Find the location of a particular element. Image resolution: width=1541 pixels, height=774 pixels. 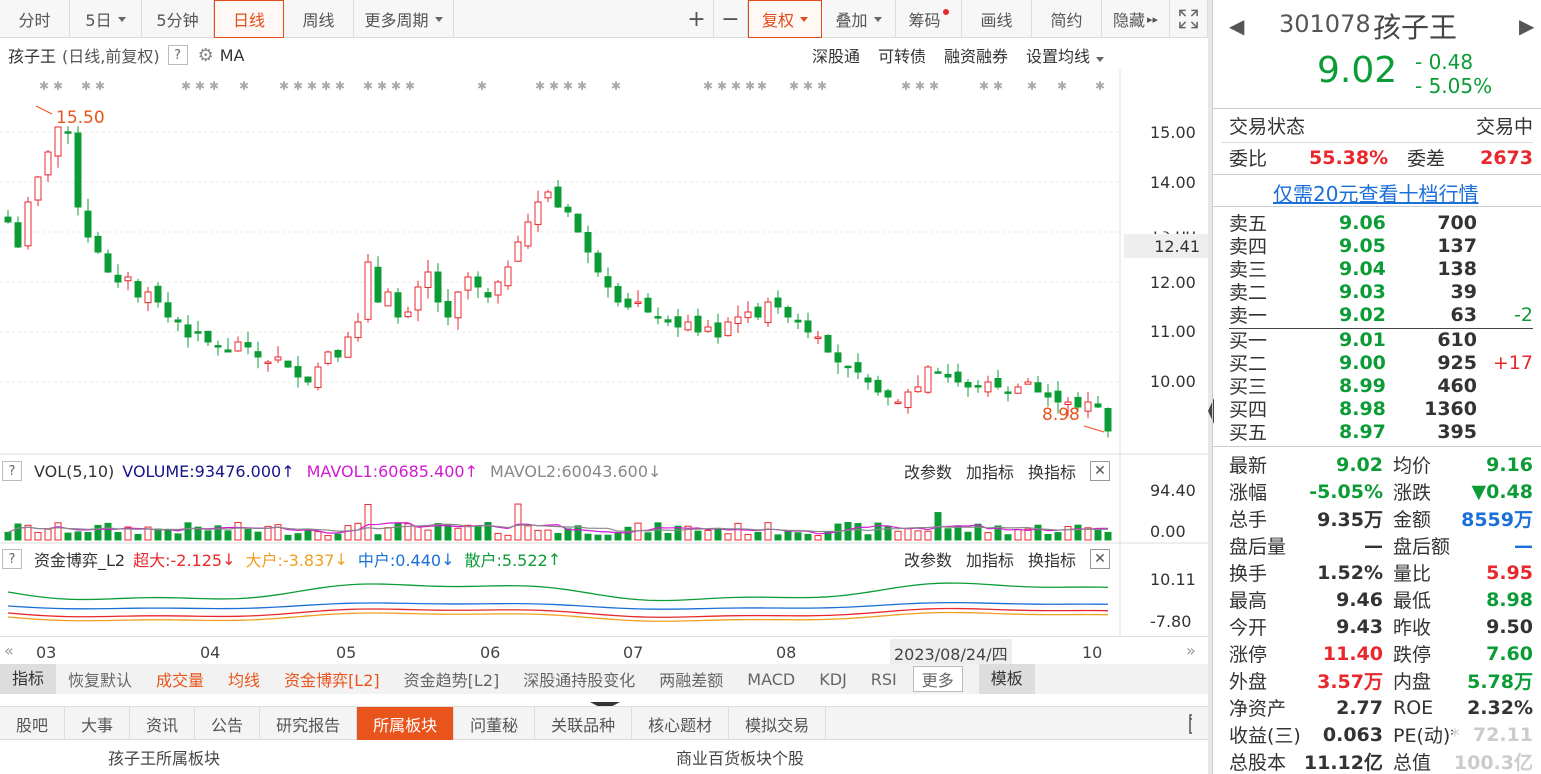

stat-row: 最新 9.02 均价 9.16 is located at coordinates (1381, 465).